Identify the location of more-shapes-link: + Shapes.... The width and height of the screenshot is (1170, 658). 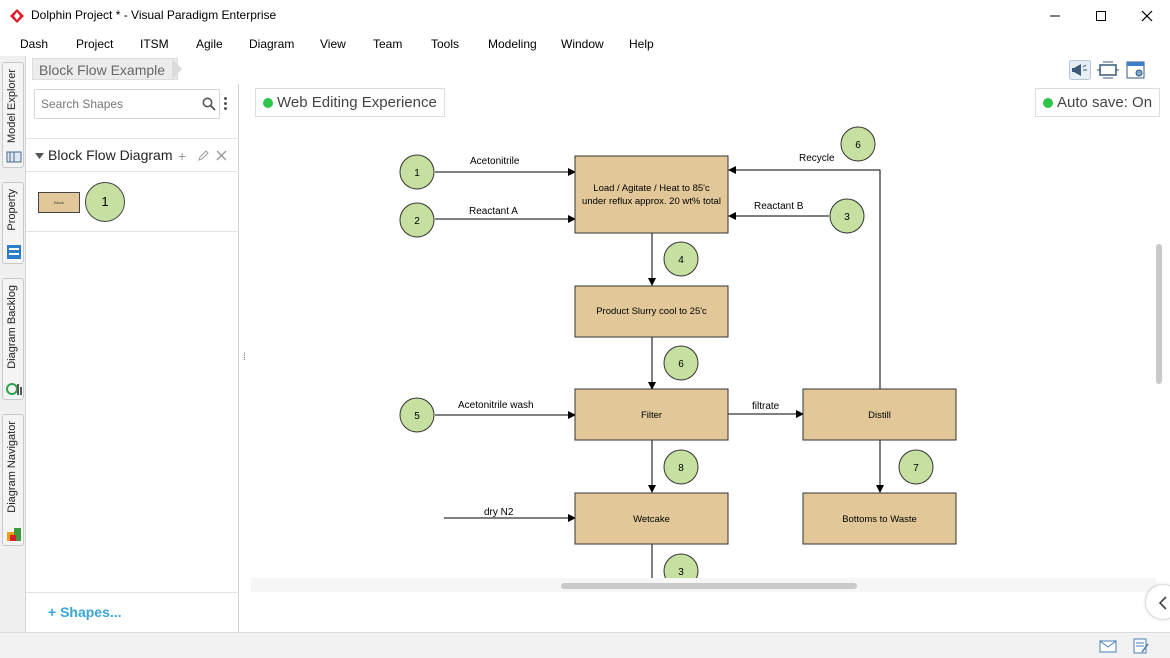
(85, 612).